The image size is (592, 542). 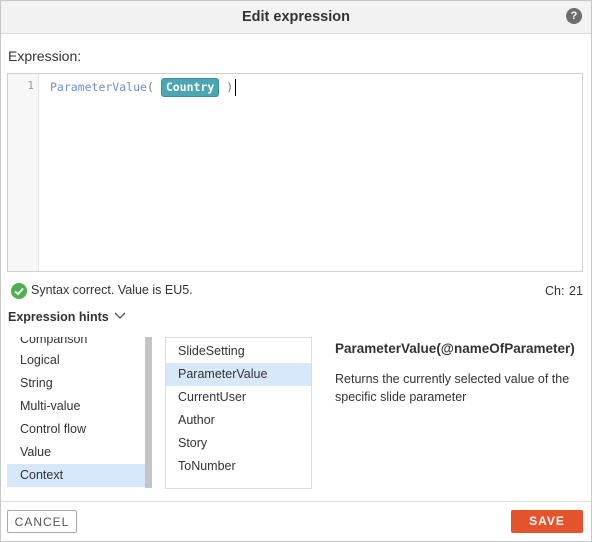 I want to click on open-paren: (, so click(x=150, y=87).